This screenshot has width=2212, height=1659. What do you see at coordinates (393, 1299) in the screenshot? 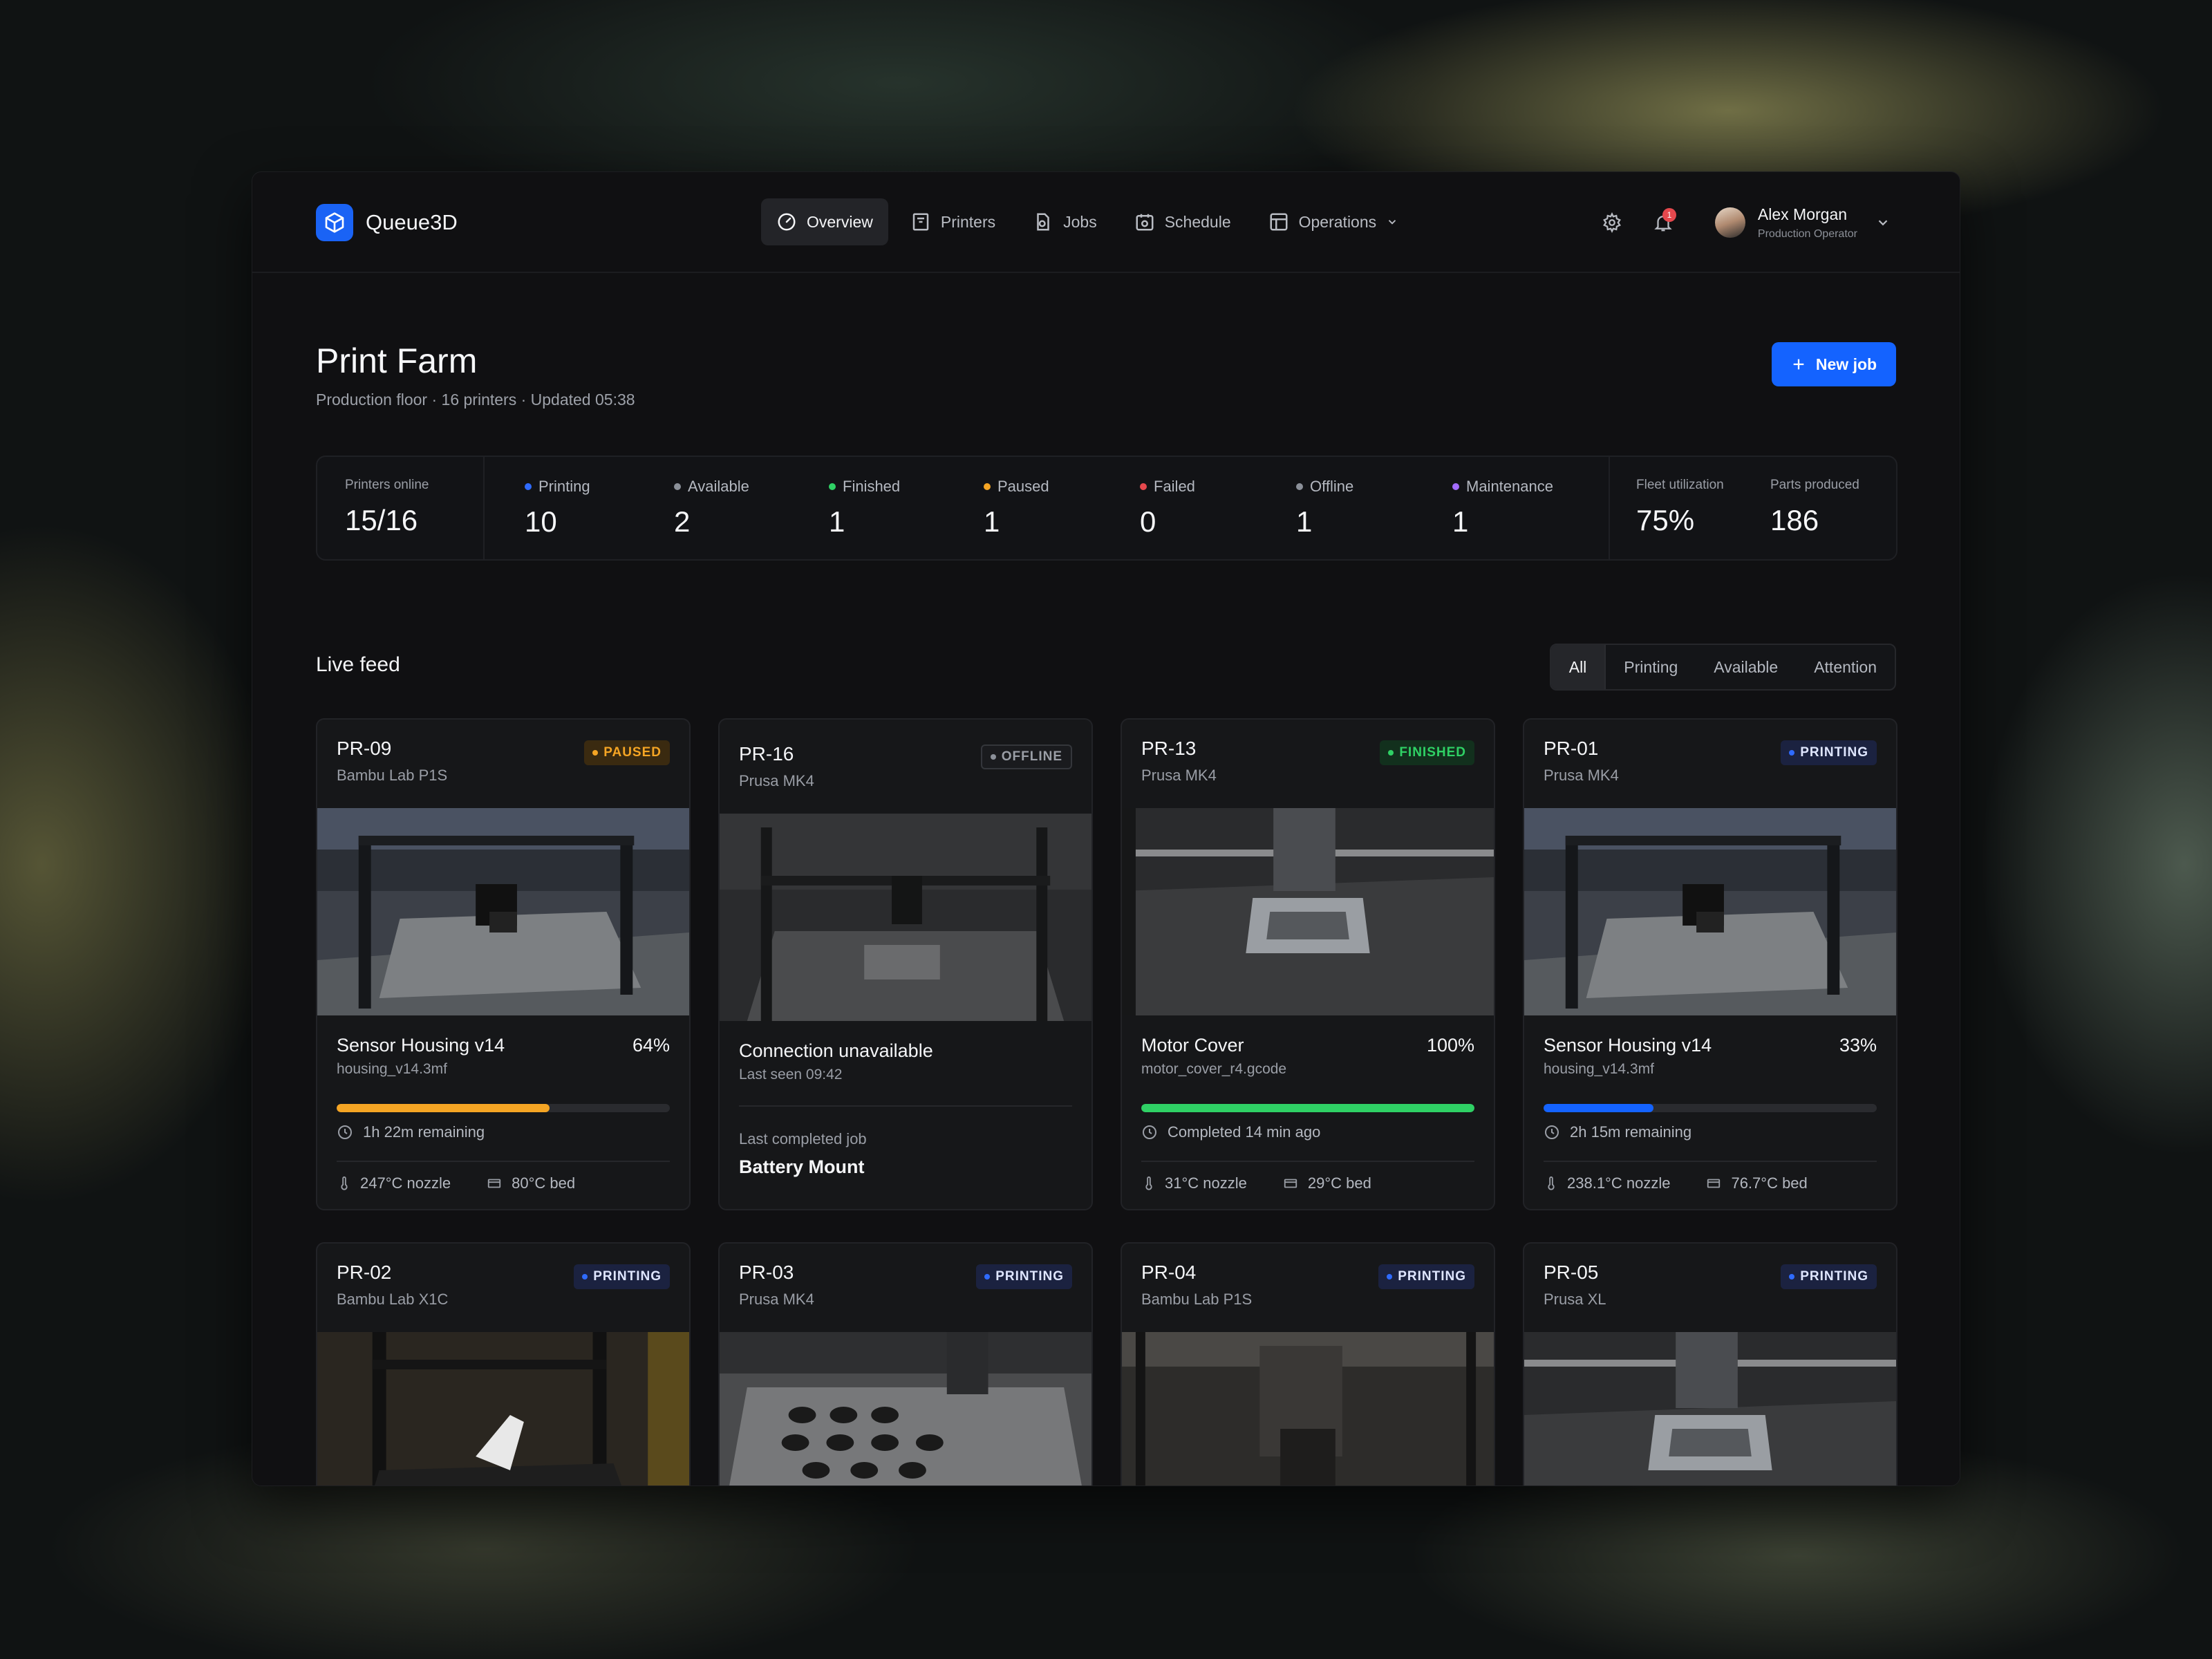
I see `printer-model: Bambu Lab X1C` at bounding box center [393, 1299].